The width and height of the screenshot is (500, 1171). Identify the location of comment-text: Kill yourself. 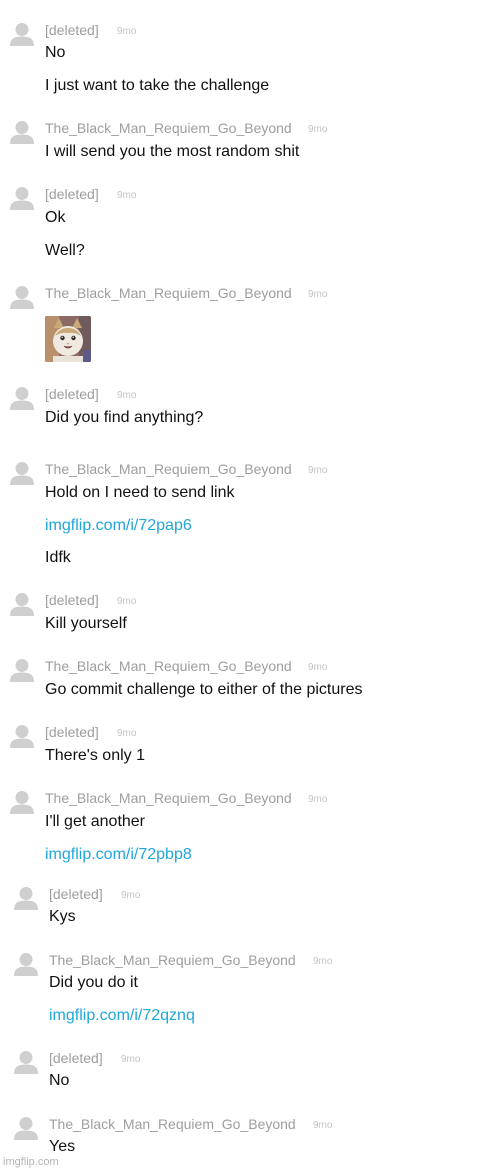
(86, 623).